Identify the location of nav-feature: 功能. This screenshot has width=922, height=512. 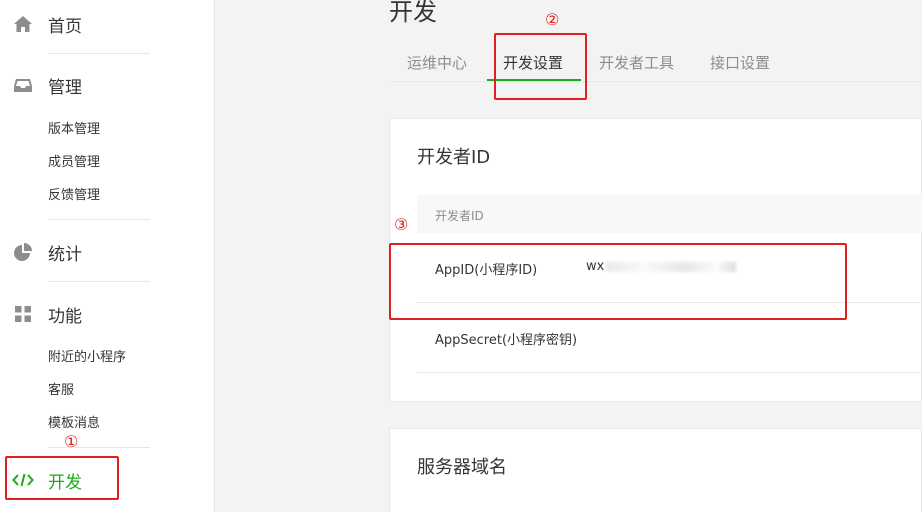
(47, 314).